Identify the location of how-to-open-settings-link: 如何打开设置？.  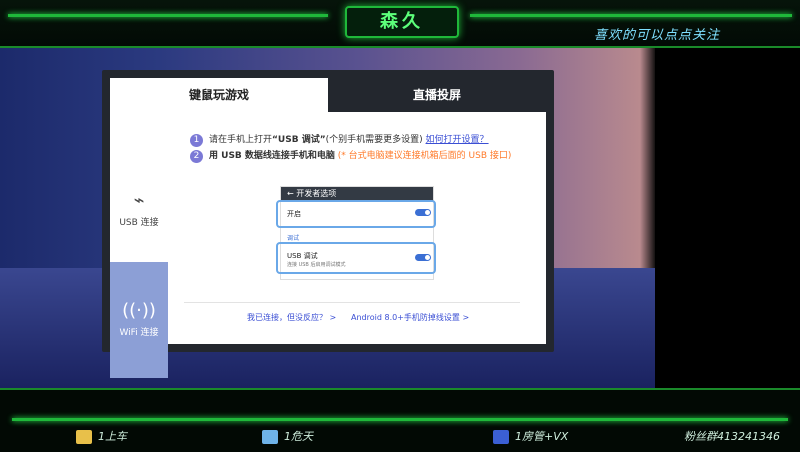
(457, 140).